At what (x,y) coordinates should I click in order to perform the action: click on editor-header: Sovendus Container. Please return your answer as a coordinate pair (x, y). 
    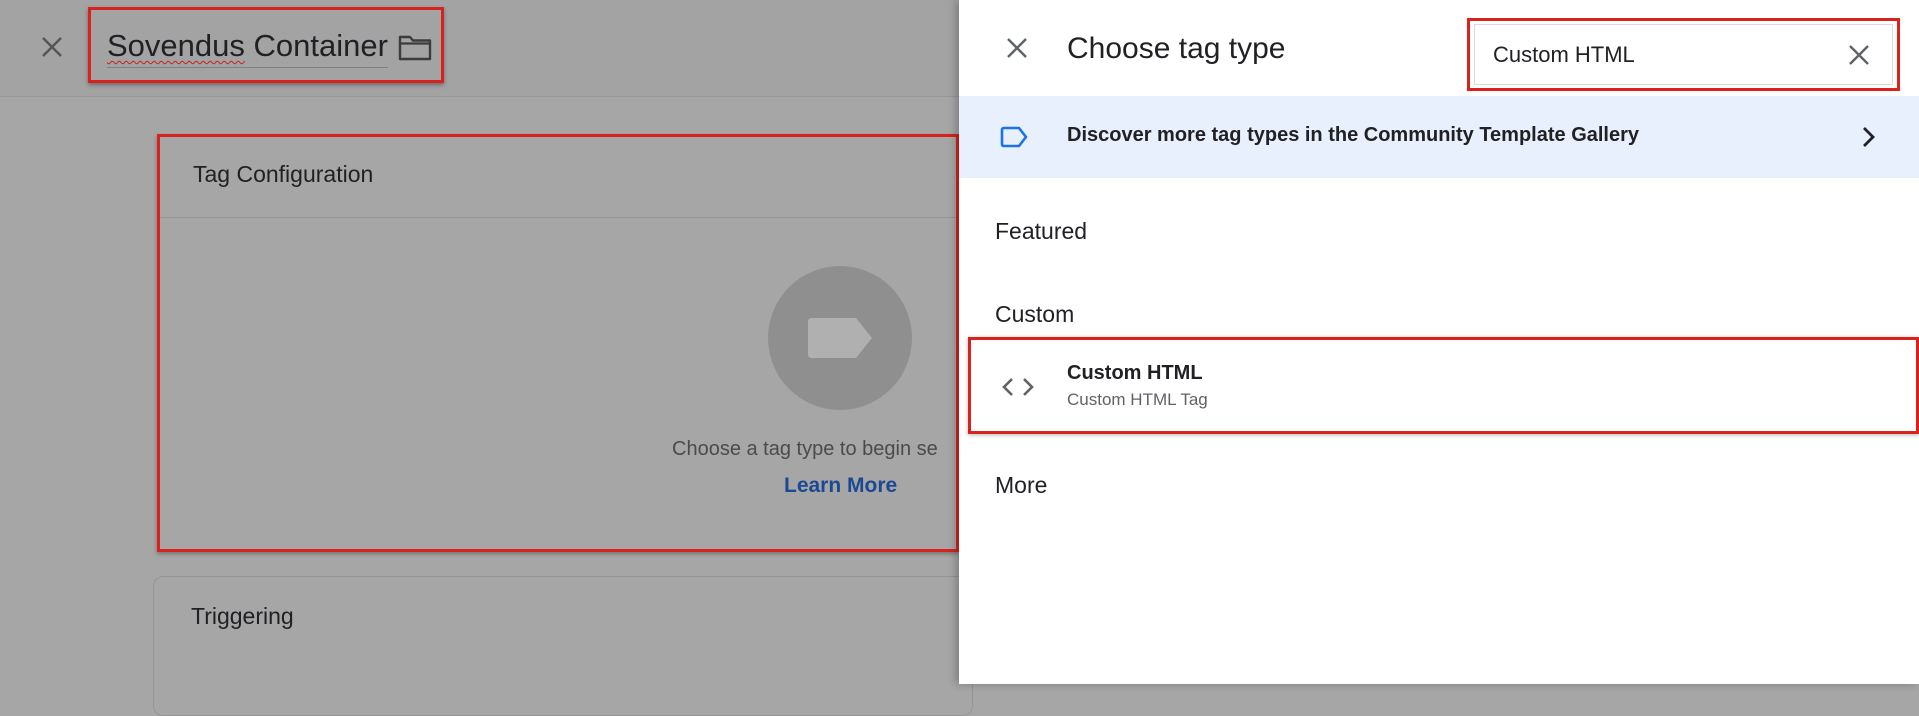
    Looking at the image, I should click on (479, 48).